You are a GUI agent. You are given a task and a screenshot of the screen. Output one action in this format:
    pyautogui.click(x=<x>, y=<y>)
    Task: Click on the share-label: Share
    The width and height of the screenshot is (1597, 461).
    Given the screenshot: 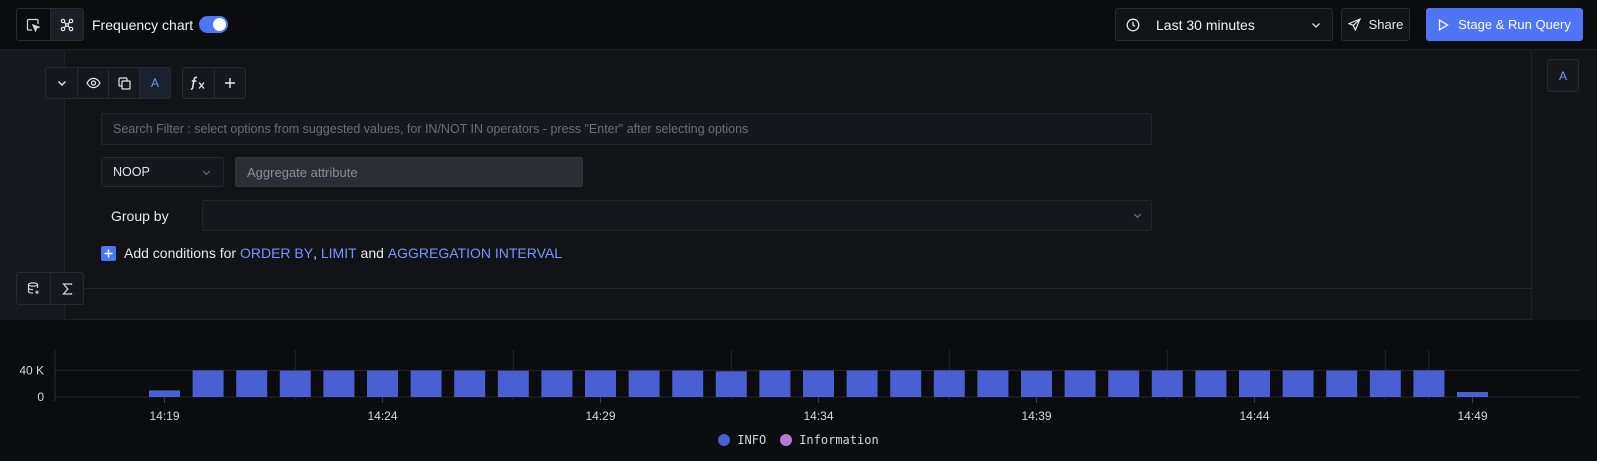 What is the action you would take?
    pyautogui.click(x=1386, y=24)
    